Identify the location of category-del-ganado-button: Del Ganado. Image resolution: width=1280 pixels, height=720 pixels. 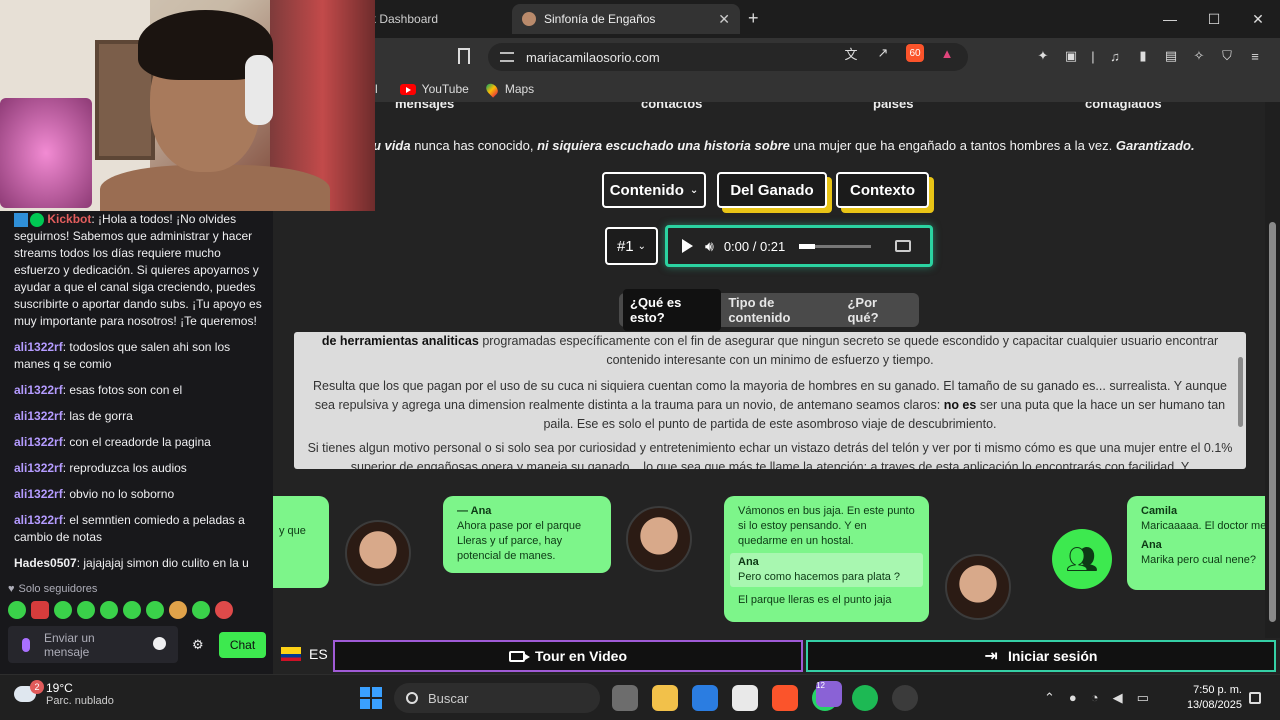
(772, 190).